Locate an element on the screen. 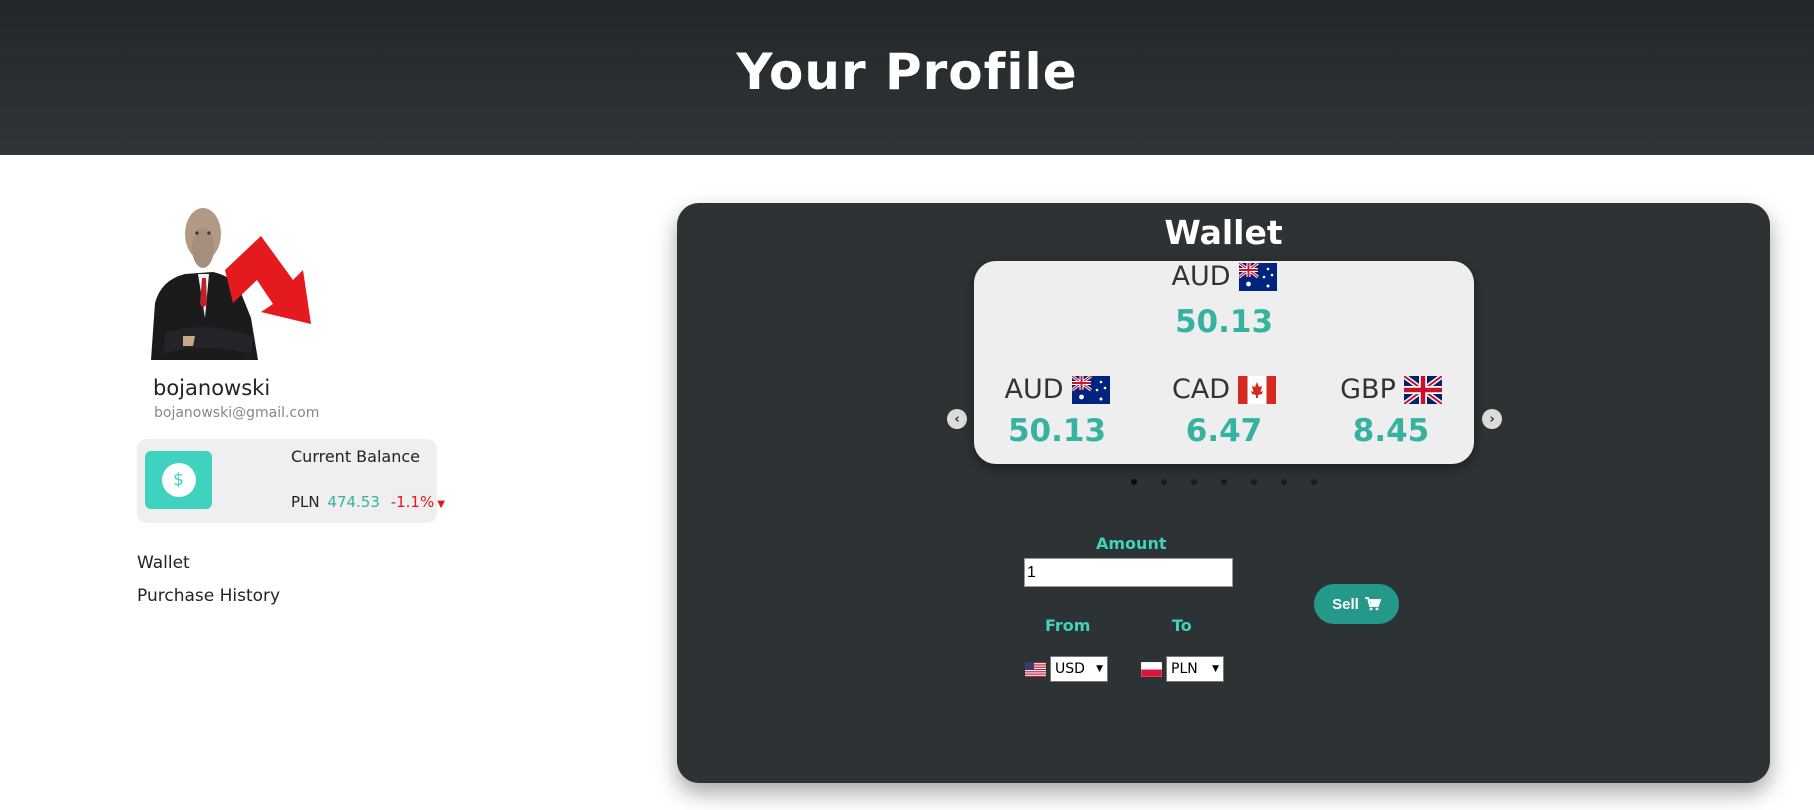  featured-currency-code: AUD is located at coordinates (1201, 276).